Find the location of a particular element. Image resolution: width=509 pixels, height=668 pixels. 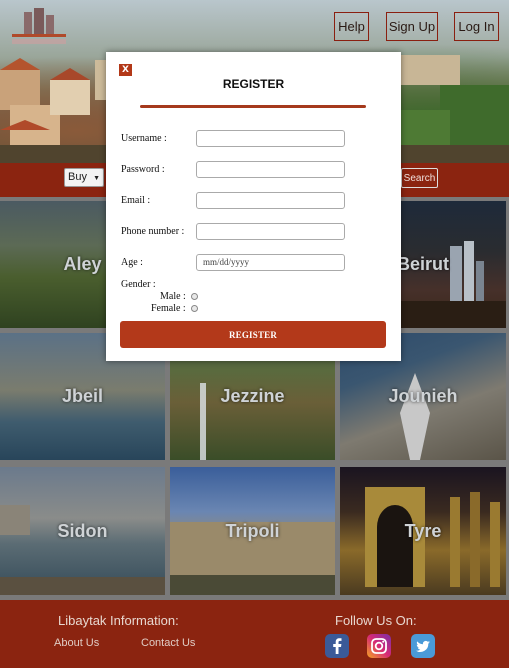

help-button: Help is located at coordinates (351, 26).